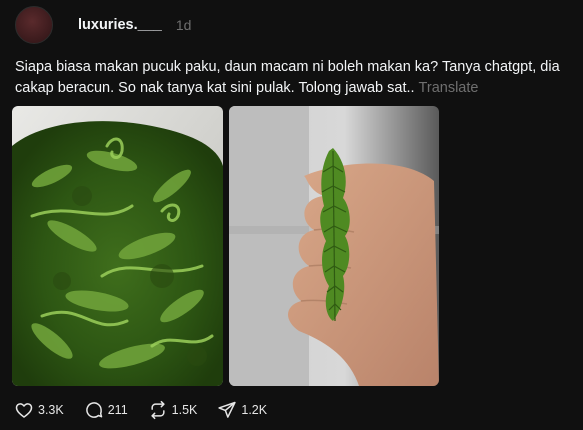  I want to click on repost-icon, so click(158, 410).